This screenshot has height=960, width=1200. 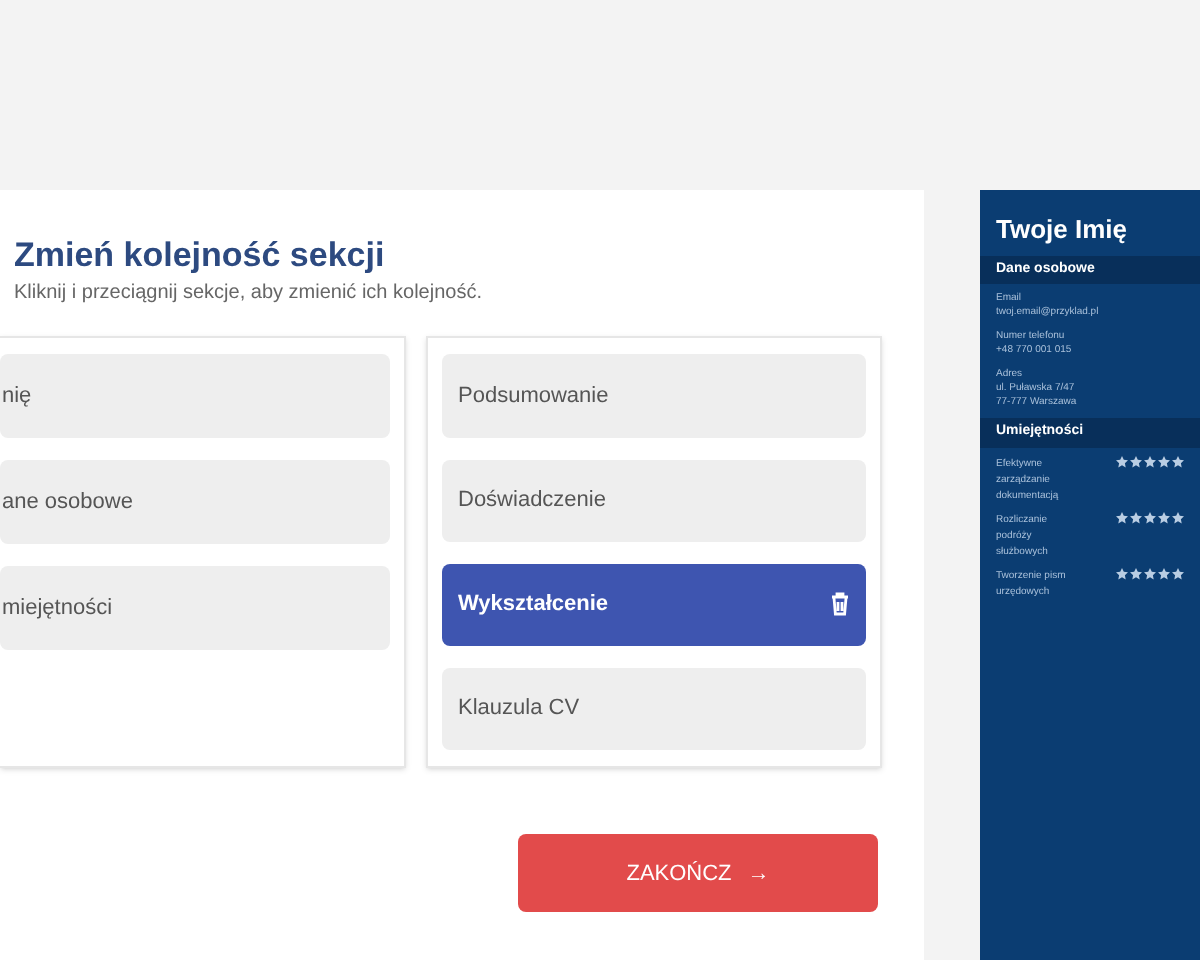 What do you see at coordinates (840, 604) in the screenshot?
I see `trash-icon` at bounding box center [840, 604].